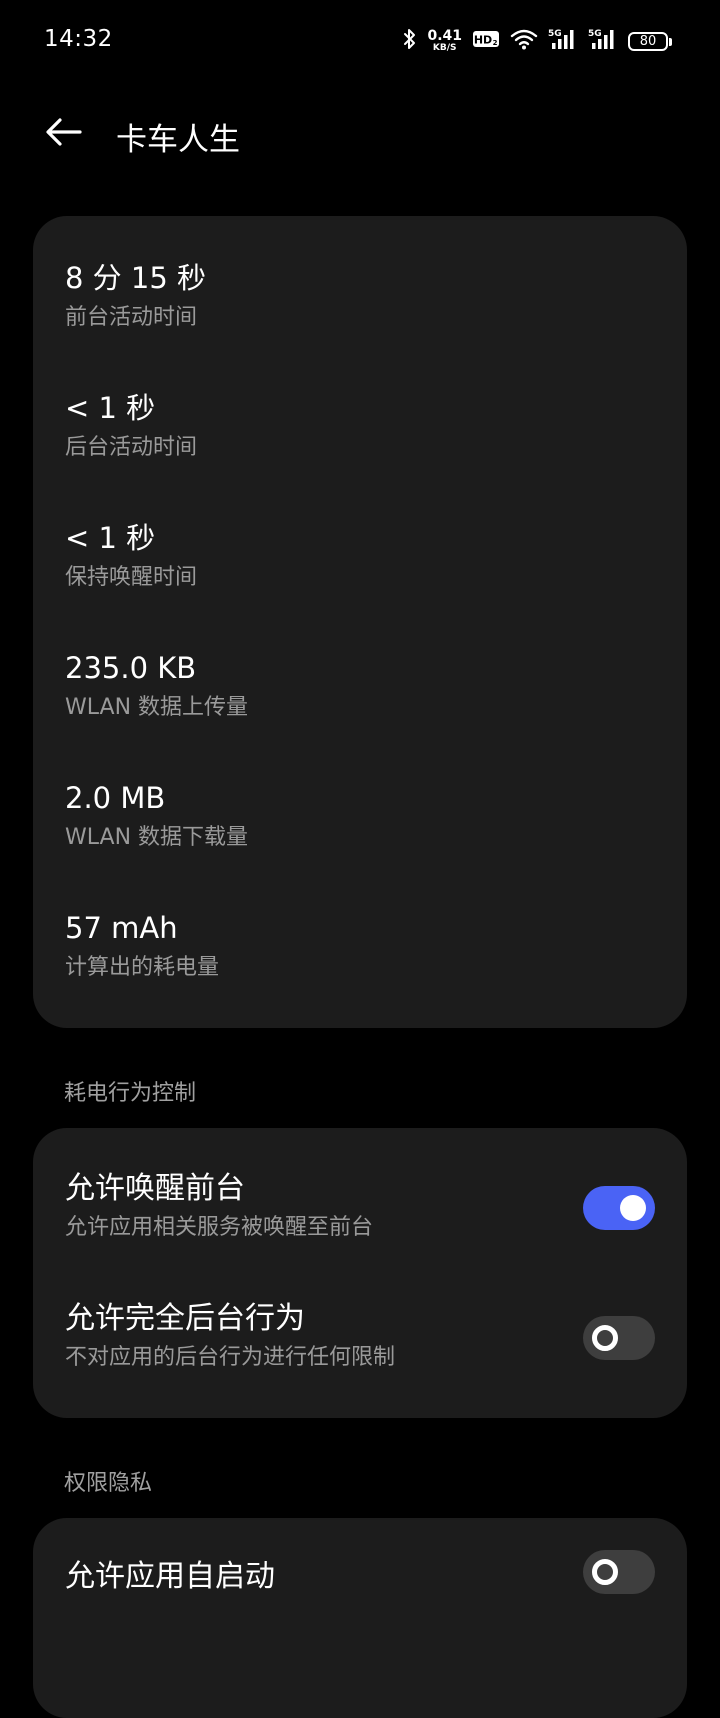 Image resolution: width=720 pixels, height=1718 pixels. I want to click on stat-wlan-download: 2.0 MB WLAN 数据下载量, so click(156, 816).